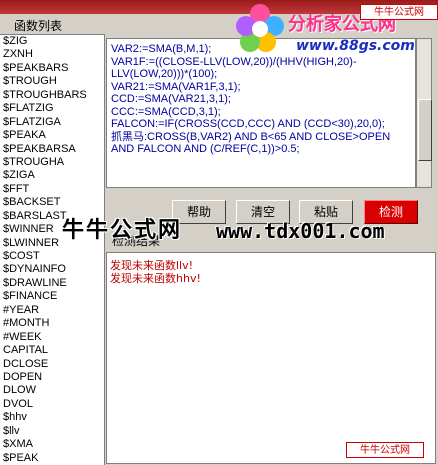 Image resolution: width=438 pixels, height=465 pixels. I want to click on flower-logo-icon, so click(260, 28).